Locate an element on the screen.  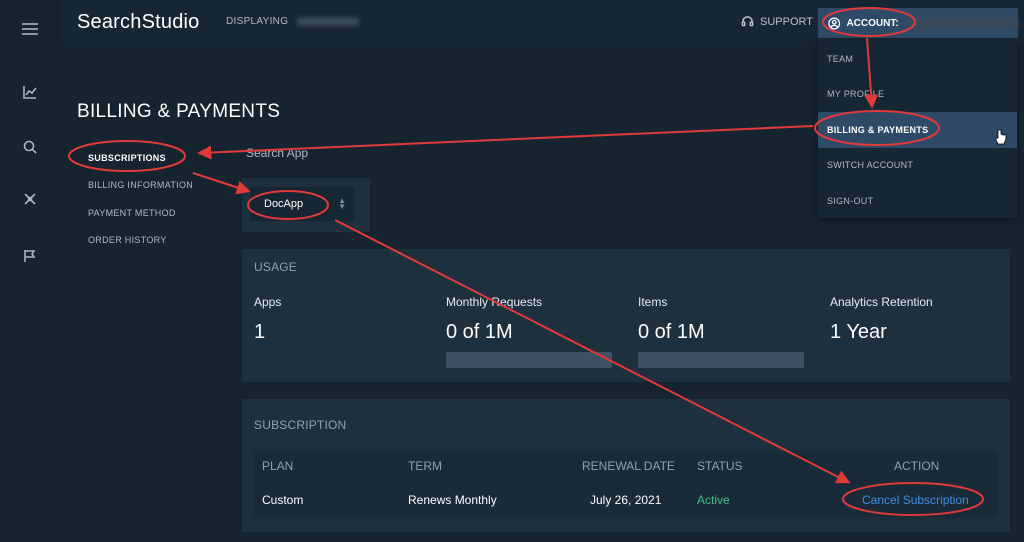
usage-label: Apps is located at coordinates (268, 302).